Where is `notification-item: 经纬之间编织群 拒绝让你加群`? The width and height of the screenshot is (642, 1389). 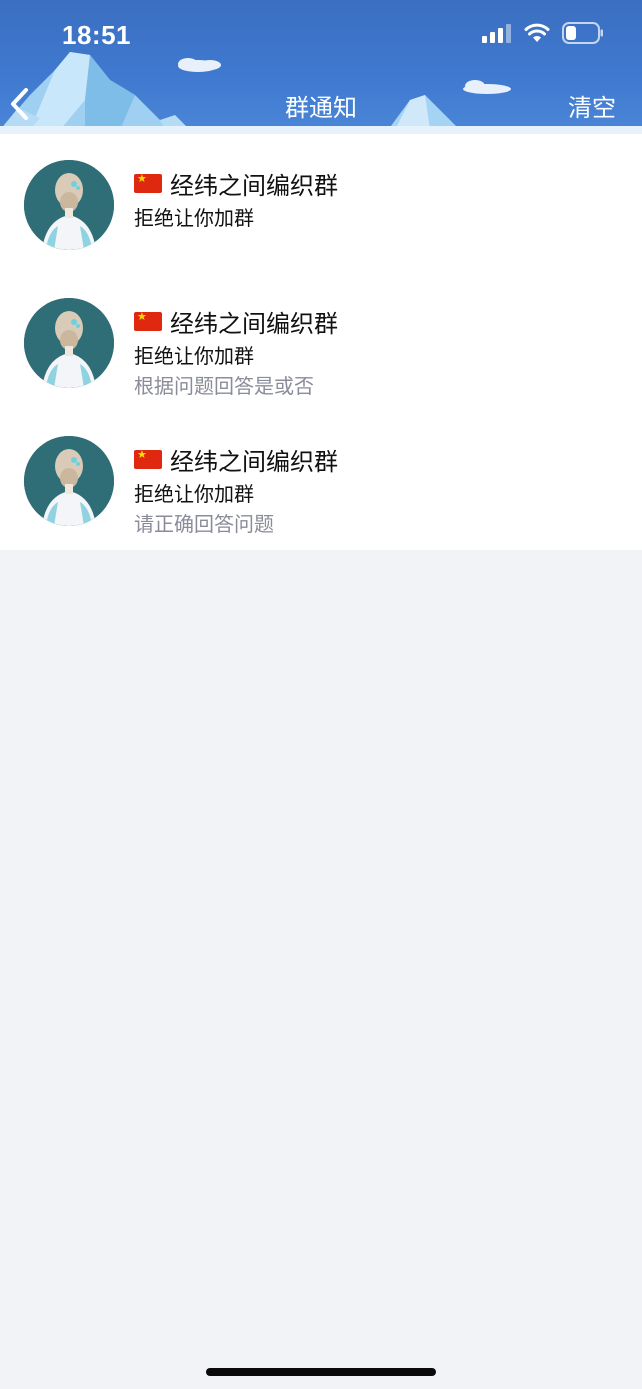
notification-item: 经纬之间编织群 拒绝让你加群 is located at coordinates (321, 203).